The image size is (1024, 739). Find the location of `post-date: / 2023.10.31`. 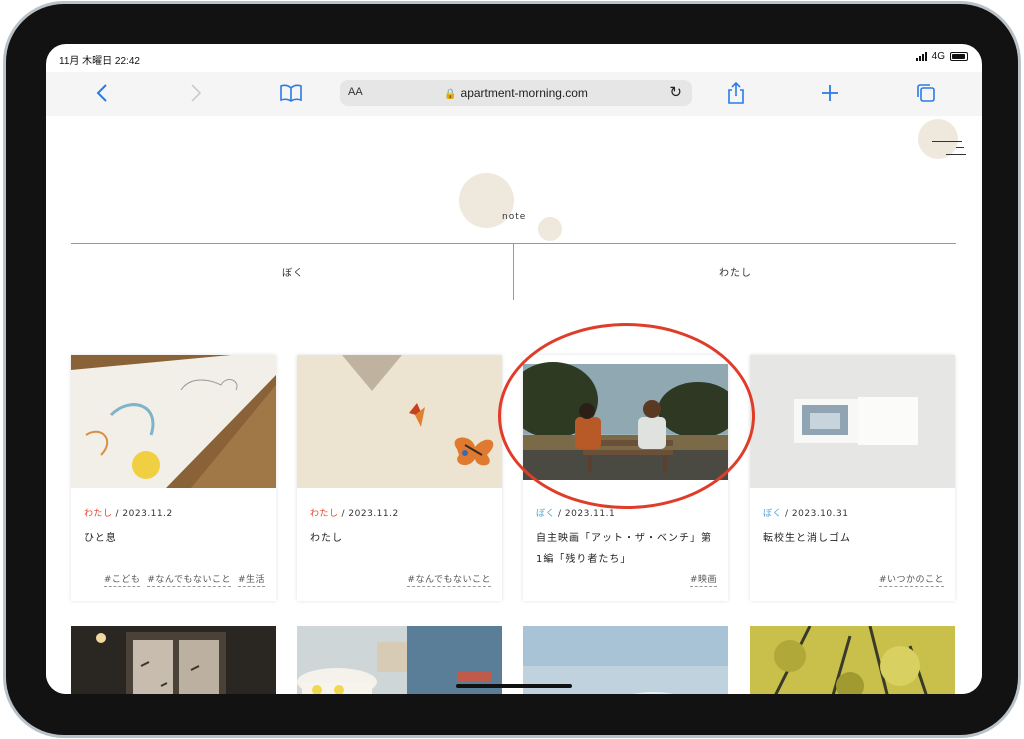

post-date: / 2023.10.31 is located at coordinates (817, 514).